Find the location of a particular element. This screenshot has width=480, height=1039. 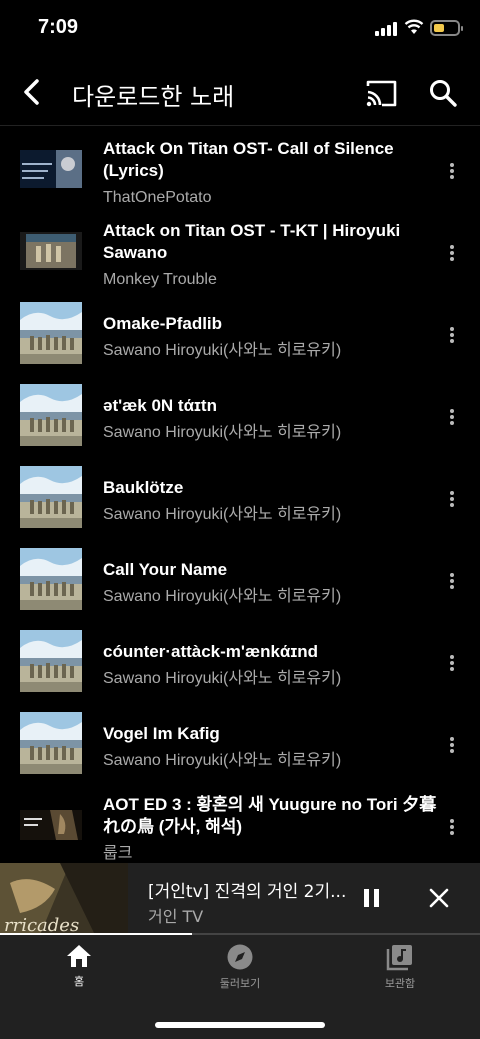

close-icon is located at coordinates (439, 898).